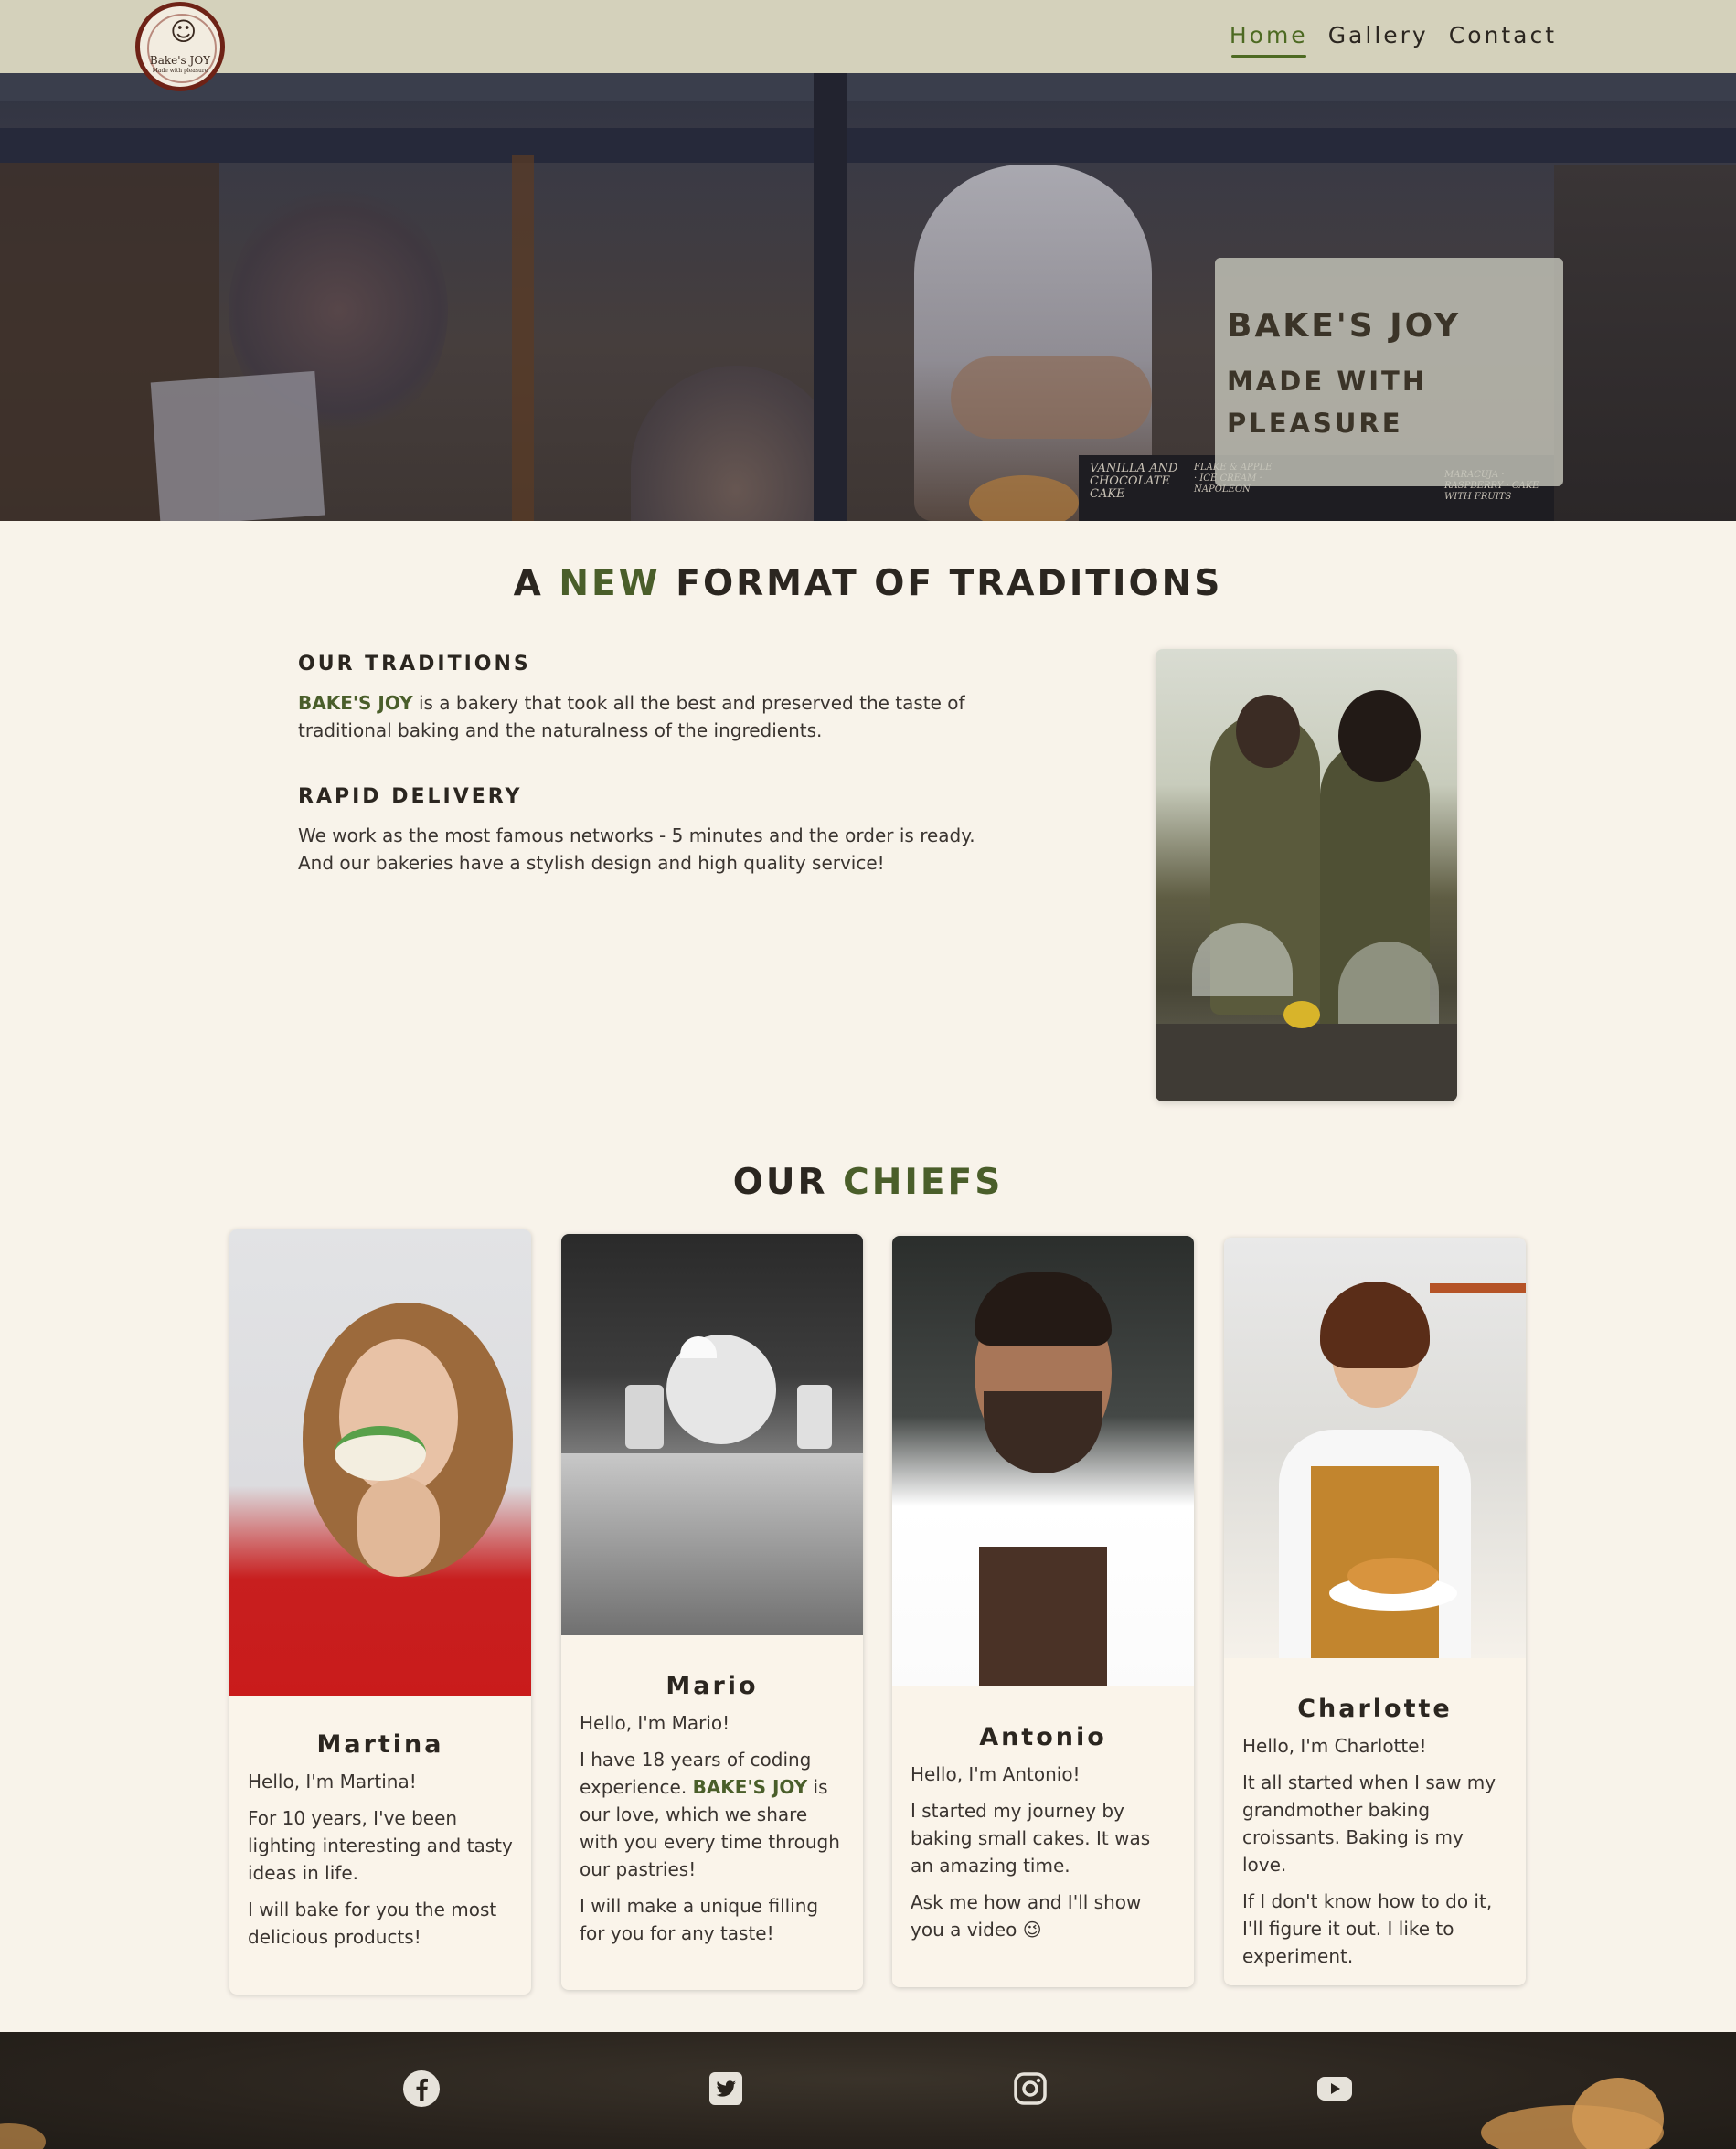  Describe the element at coordinates (949, 583) in the screenshot. I see `traditions-title-post: FORMAT OF TRADITIONS` at that location.